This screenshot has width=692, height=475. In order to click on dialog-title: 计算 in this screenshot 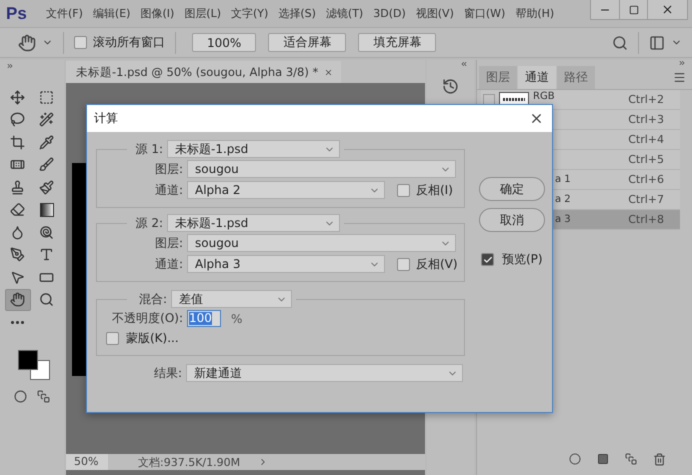, I will do `click(106, 118)`.